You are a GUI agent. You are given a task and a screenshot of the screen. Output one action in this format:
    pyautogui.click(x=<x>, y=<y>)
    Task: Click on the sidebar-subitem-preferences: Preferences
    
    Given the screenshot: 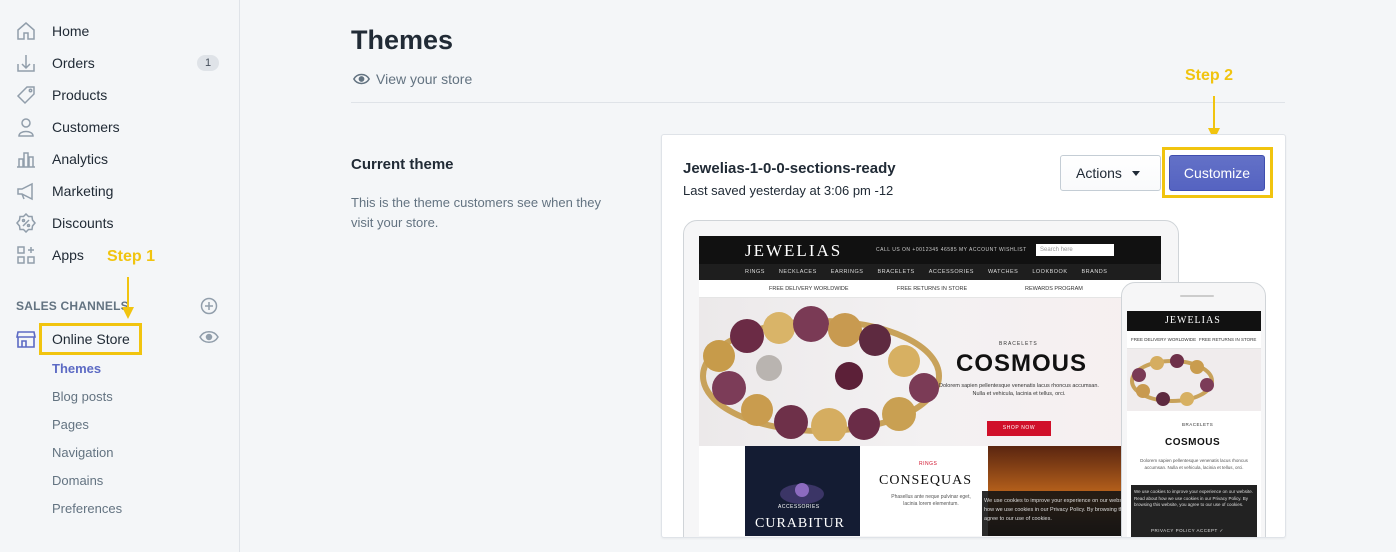 What is the action you would take?
    pyautogui.click(x=87, y=508)
    